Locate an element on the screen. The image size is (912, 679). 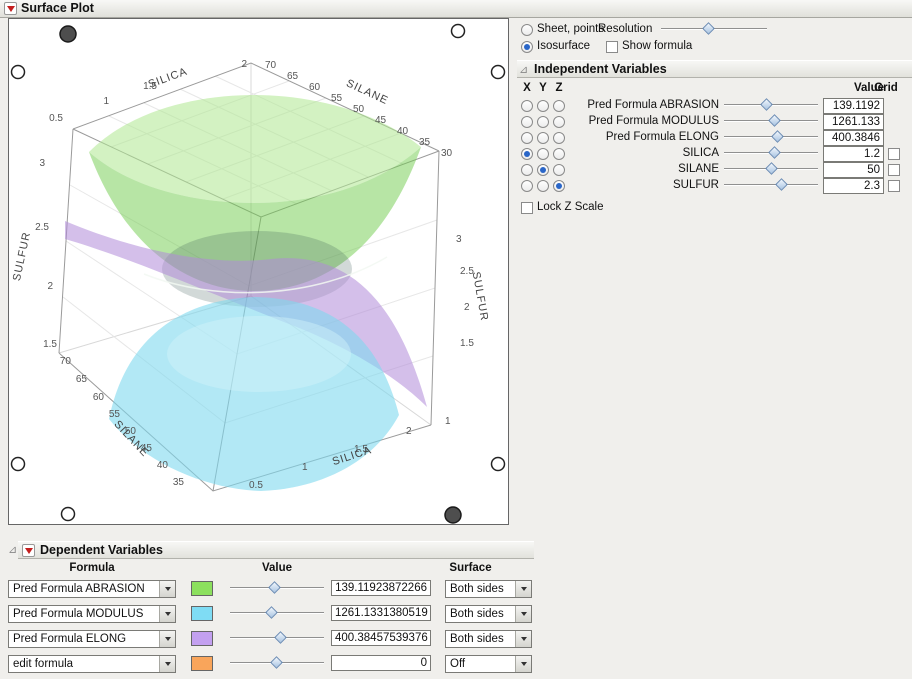
value-input: 1261.133 is located at coordinates (853, 122).